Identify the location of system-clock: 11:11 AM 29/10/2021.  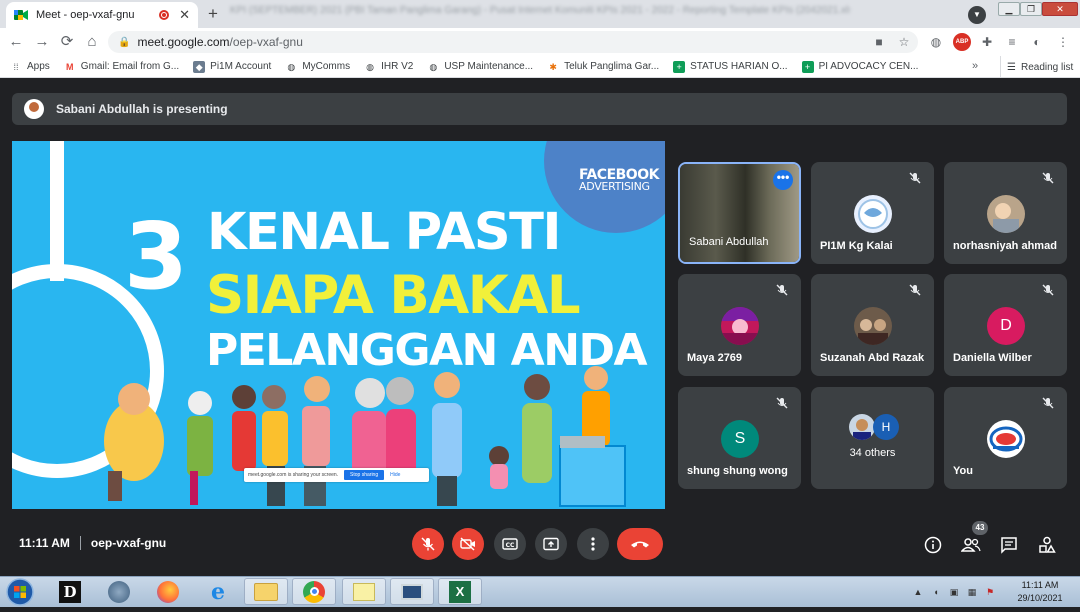
(1040, 592).